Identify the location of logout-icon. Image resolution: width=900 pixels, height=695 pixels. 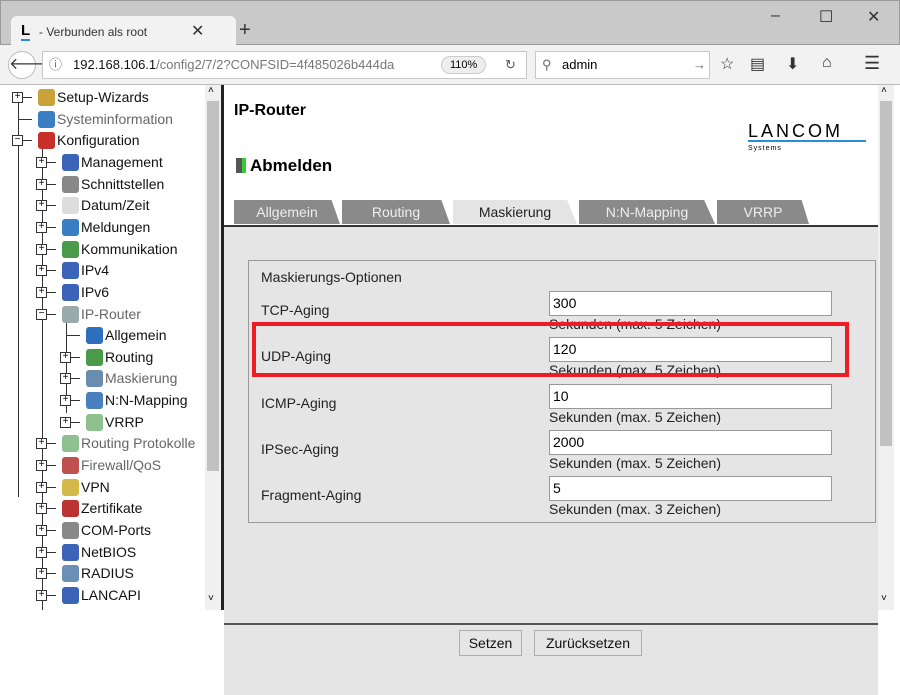
(241, 165).